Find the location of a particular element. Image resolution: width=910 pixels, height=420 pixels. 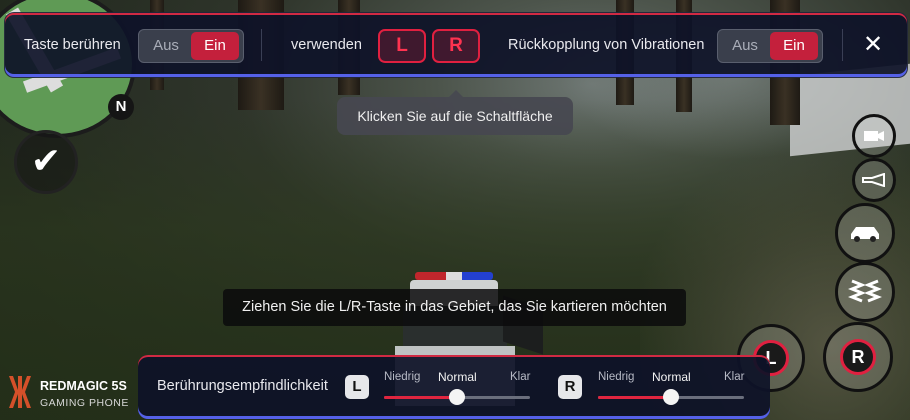

left-high-label: Klar is located at coordinates (520, 377).